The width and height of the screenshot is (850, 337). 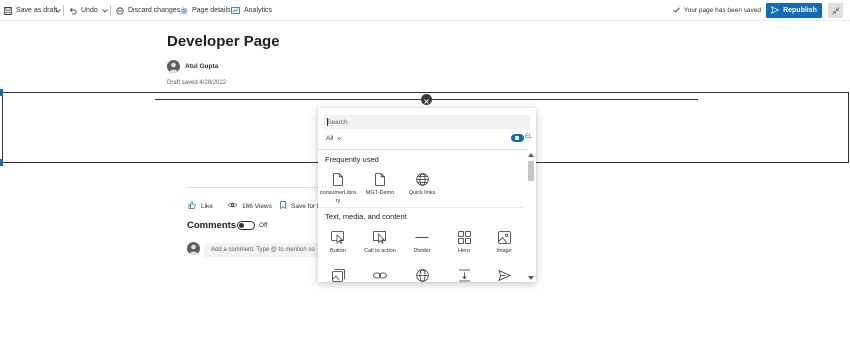 What do you see at coordinates (330, 138) in the screenshot?
I see `filter-label: All` at bounding box center [330, 138].